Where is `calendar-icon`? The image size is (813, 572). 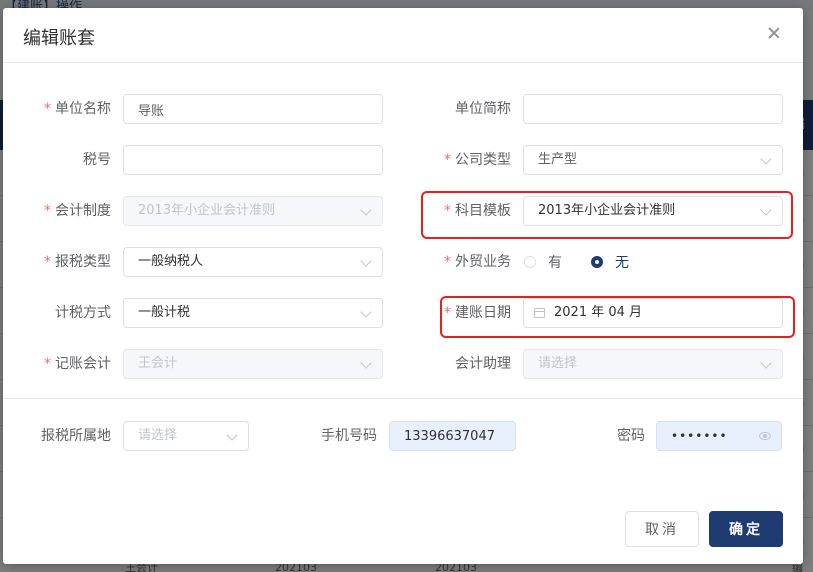
calendar-icon is located at coordinates (539, 313).